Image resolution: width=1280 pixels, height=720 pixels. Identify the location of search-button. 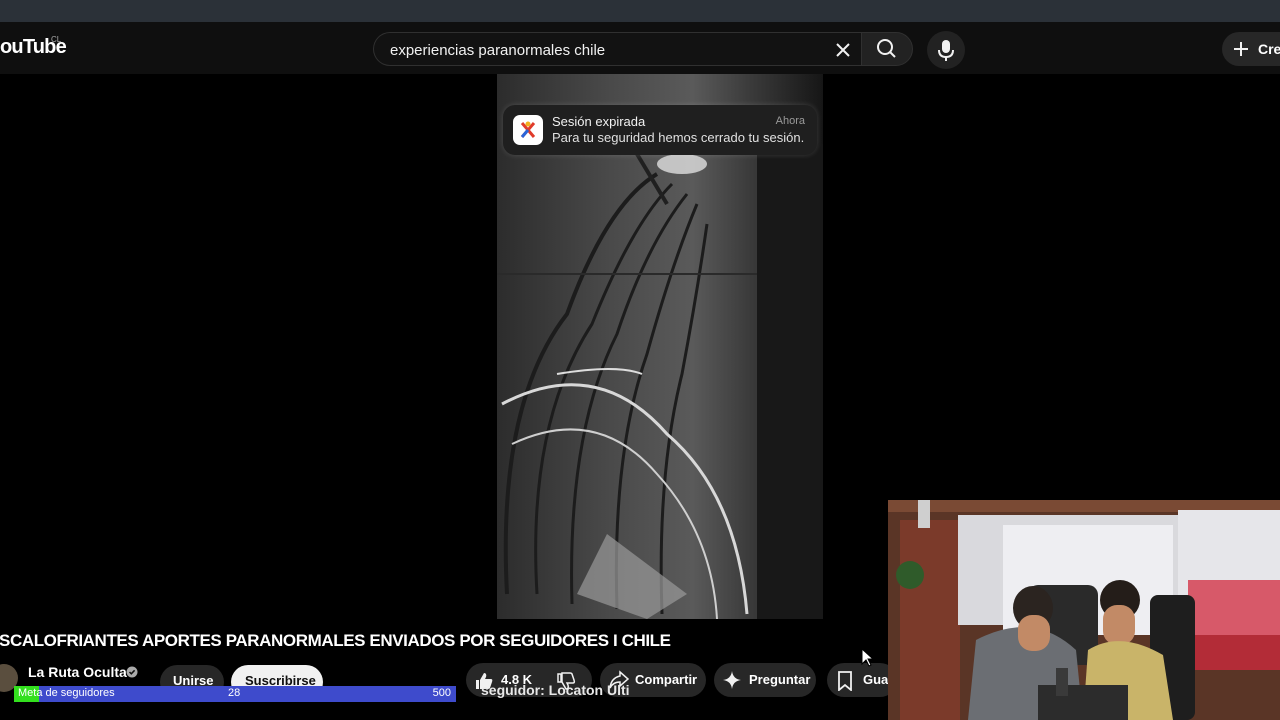
(887, 49).